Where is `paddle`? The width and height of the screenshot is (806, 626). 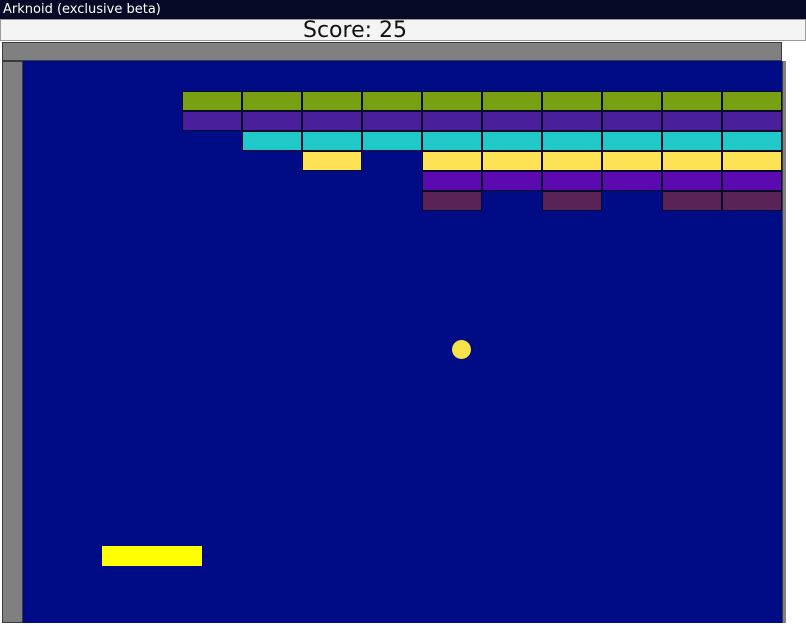 paddle is located at coordinates (152, 556).